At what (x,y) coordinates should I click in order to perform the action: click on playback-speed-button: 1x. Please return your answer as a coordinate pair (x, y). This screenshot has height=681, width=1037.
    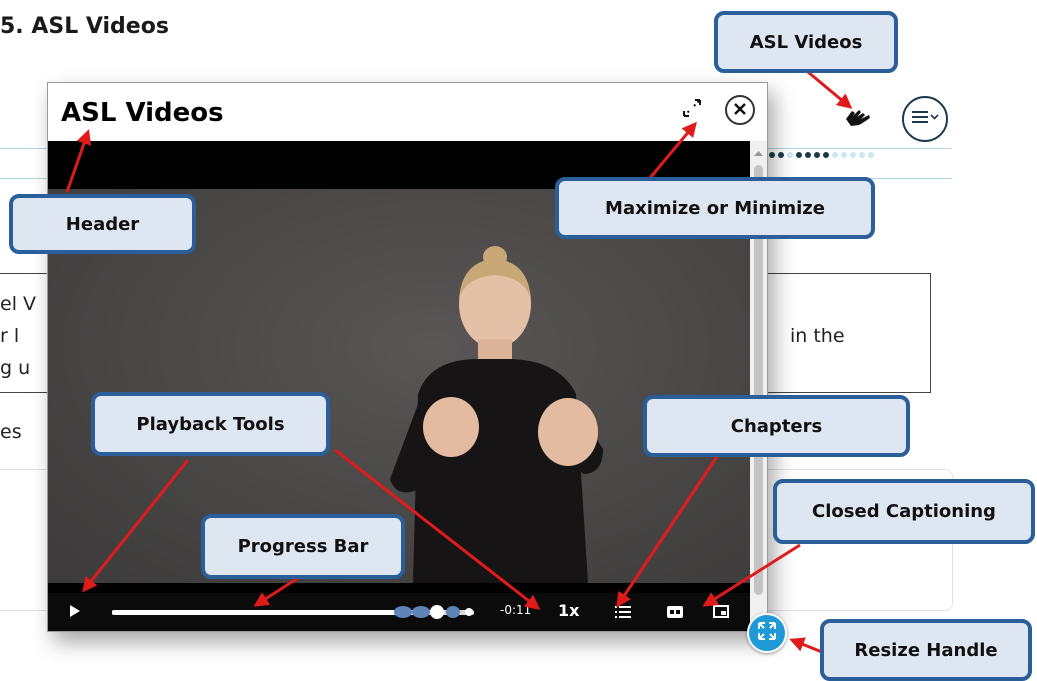
    Looking at the image, I should click on (568, 610).